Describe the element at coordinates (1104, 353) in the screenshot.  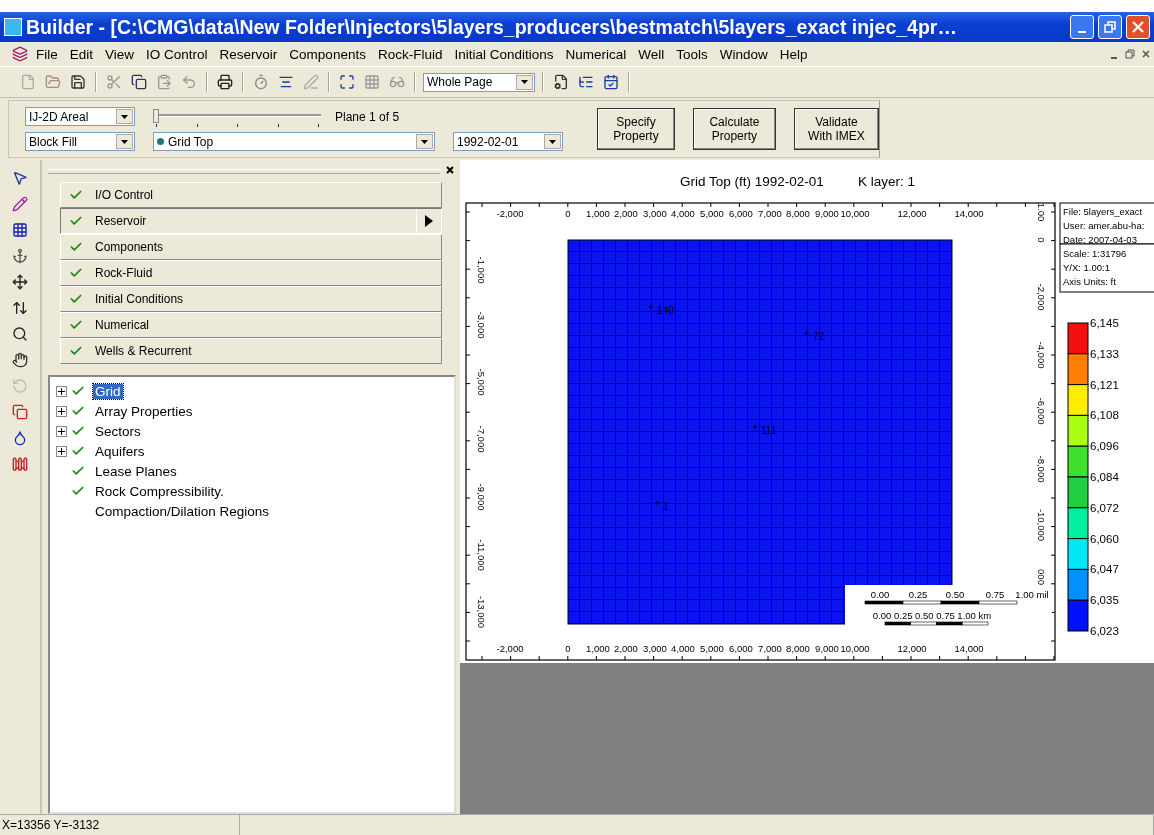
I see `legend-value: 6,133` at that location.